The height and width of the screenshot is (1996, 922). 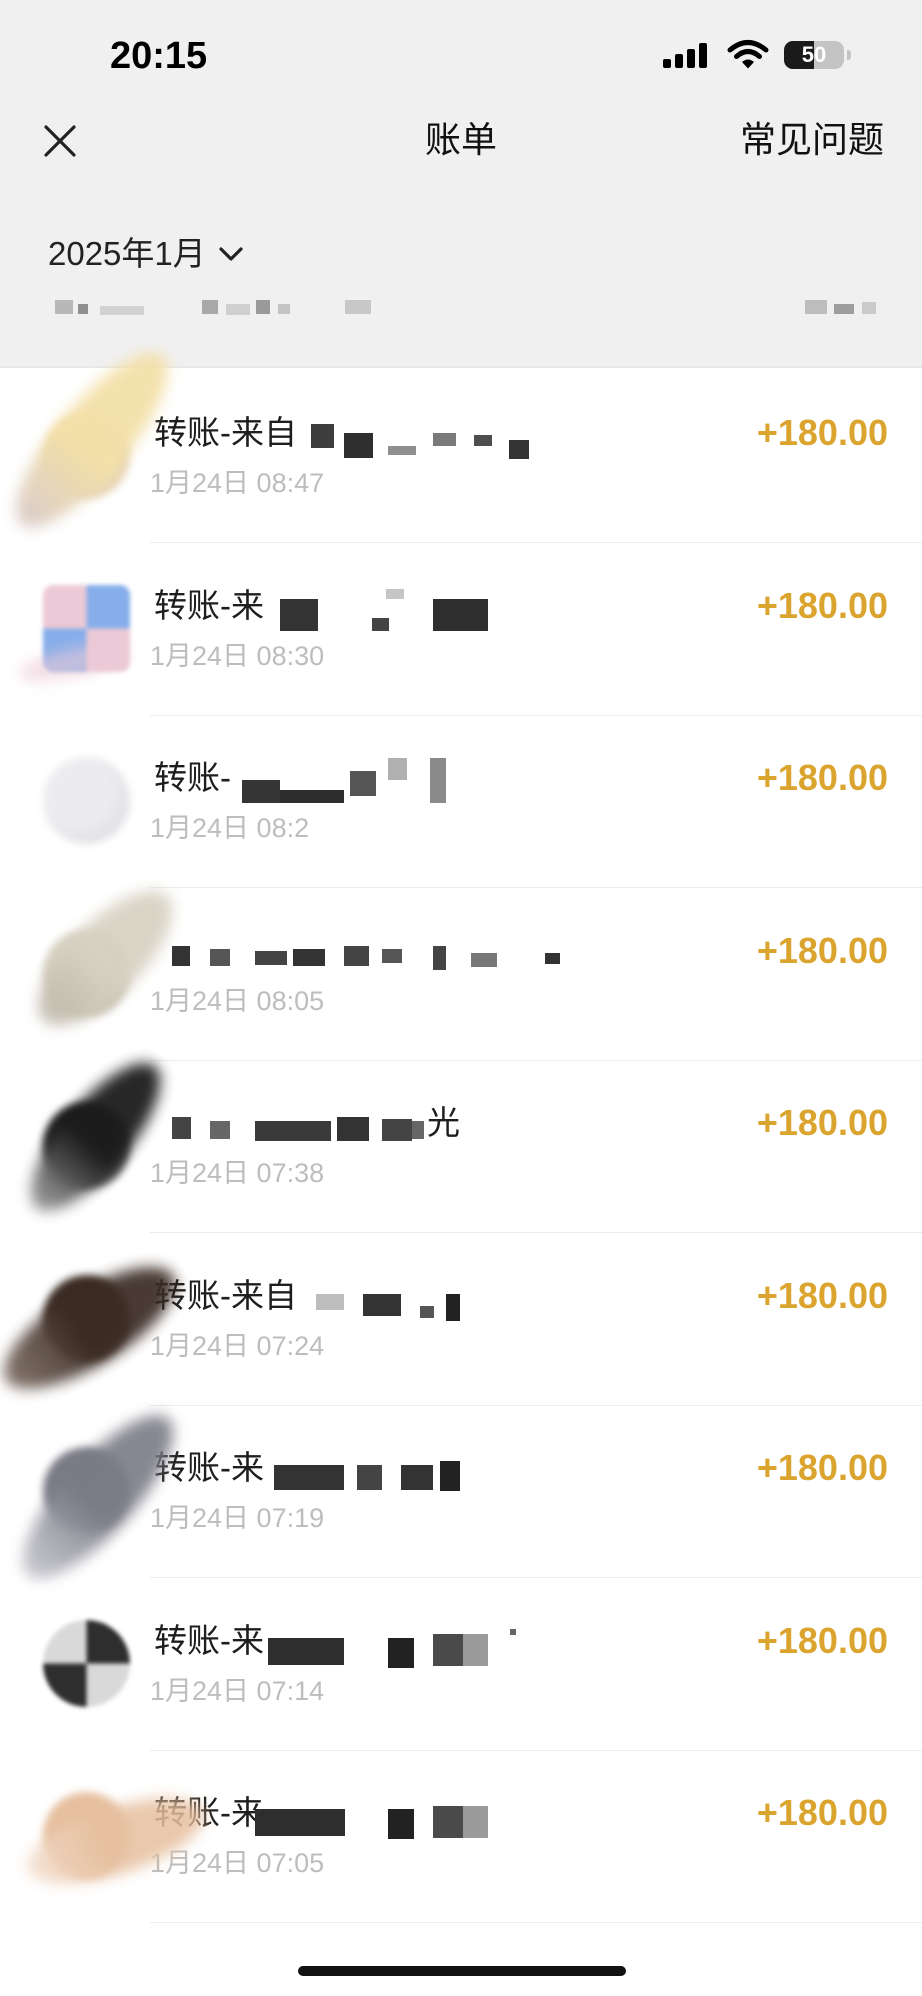 What do you see at coordinates (461, 367) in the screenshot?
I see `header-divider` at bounding box center [461, 367].